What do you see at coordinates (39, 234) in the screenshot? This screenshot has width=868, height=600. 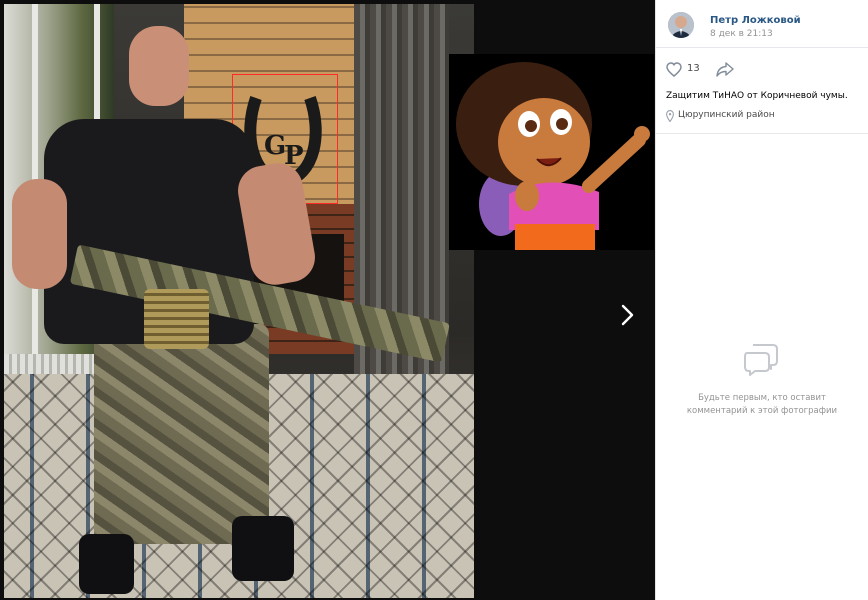 I see `person-arm` at bounding box center [39, 234].